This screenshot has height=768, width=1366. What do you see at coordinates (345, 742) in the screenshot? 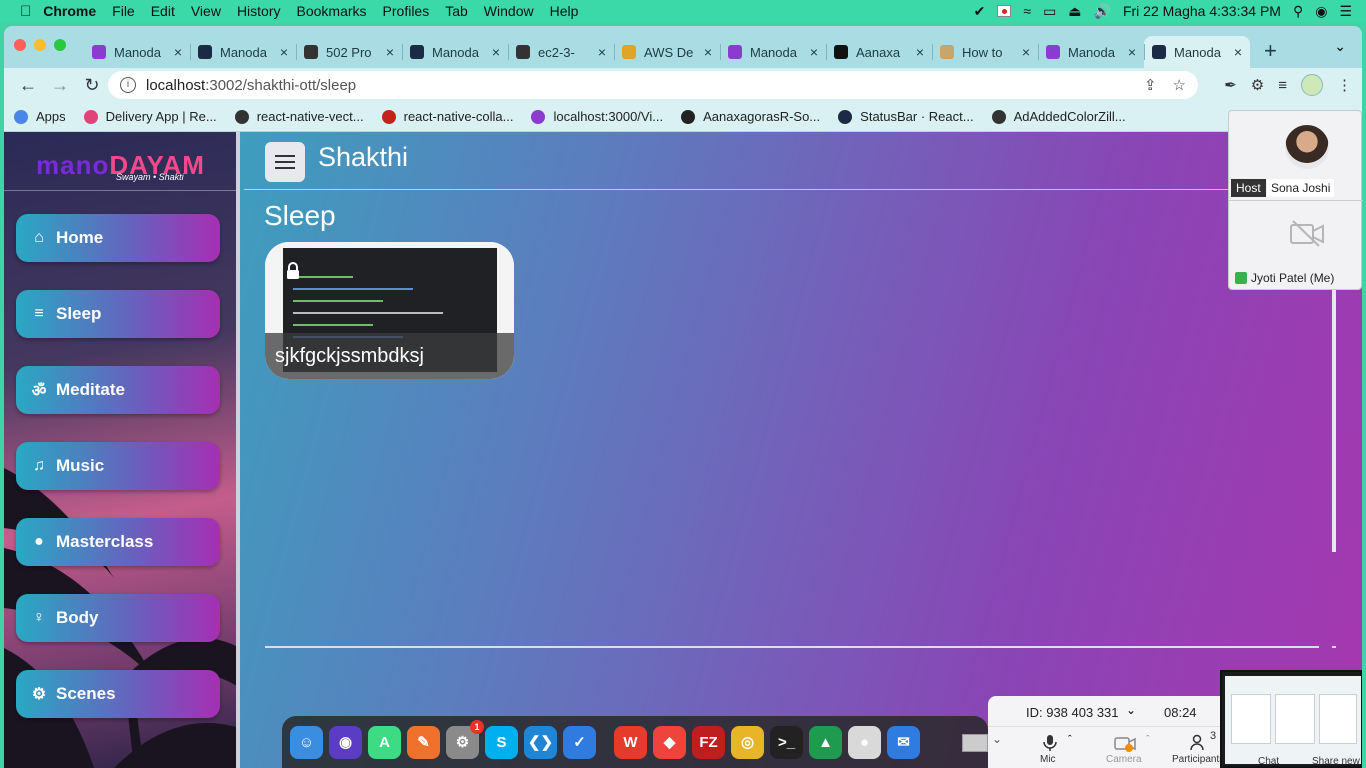
I see `dock-siri-icon: ◉` at bounding box center [345, 742].